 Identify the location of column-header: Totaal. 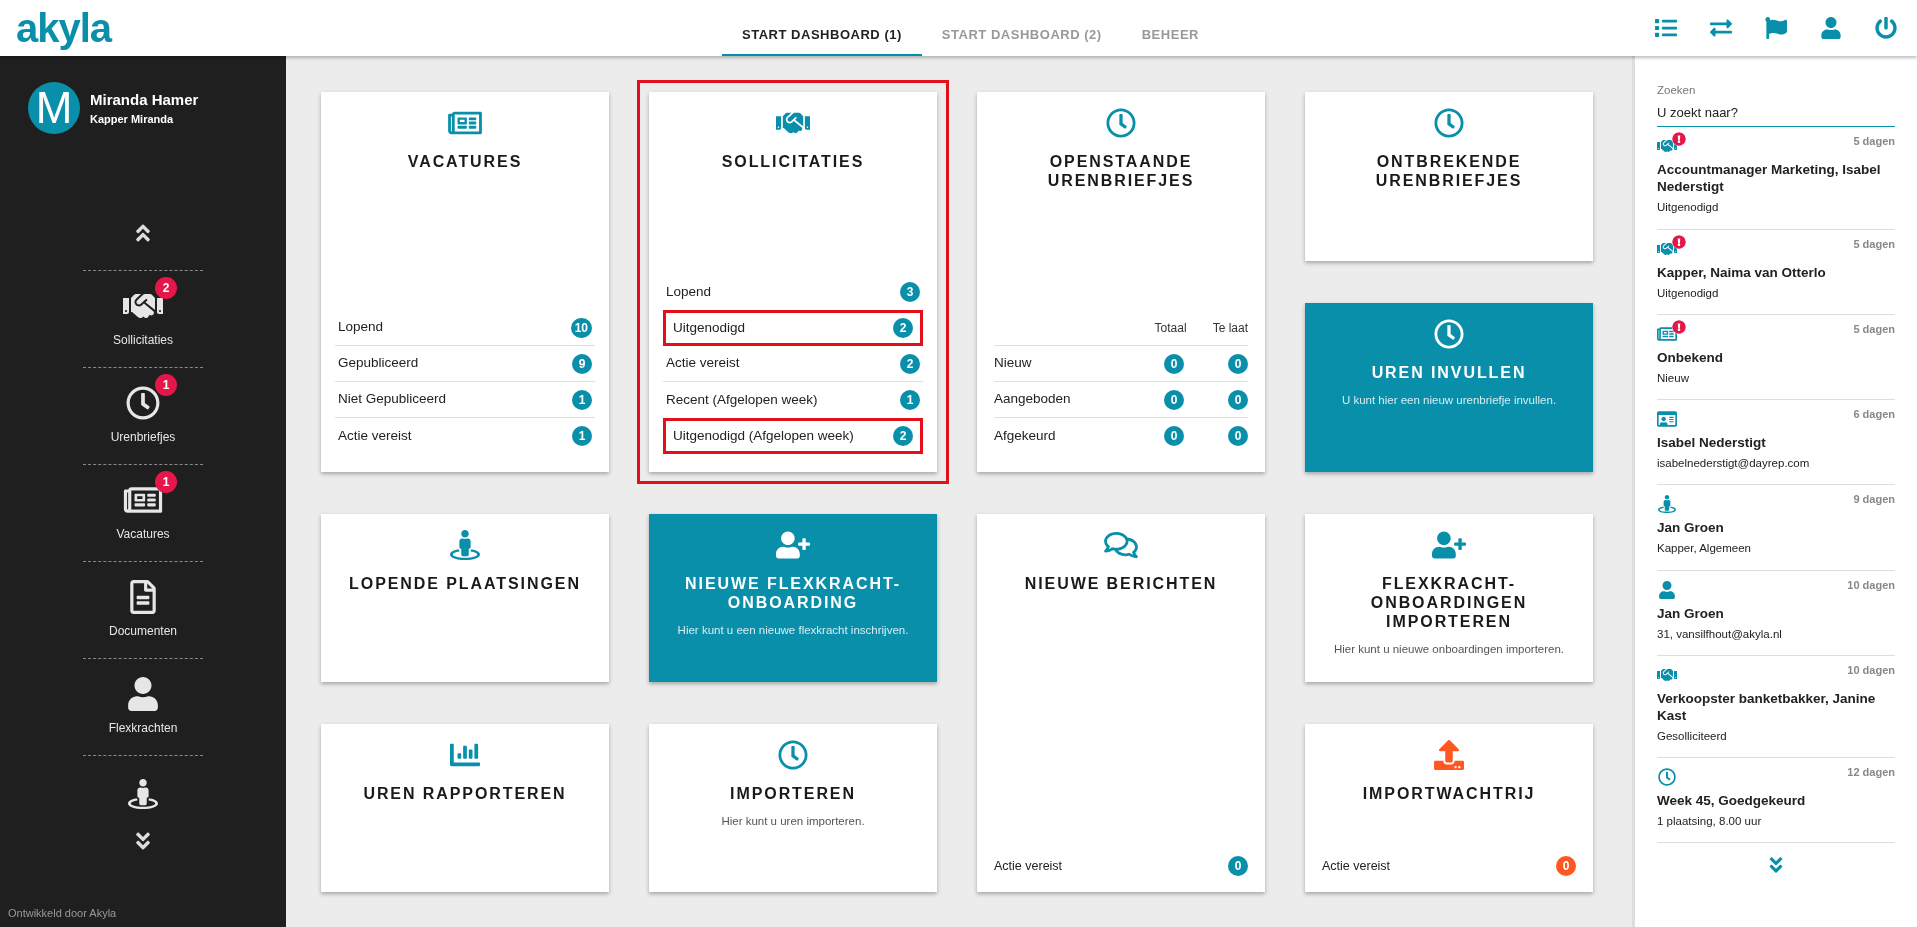
(1170, 328).